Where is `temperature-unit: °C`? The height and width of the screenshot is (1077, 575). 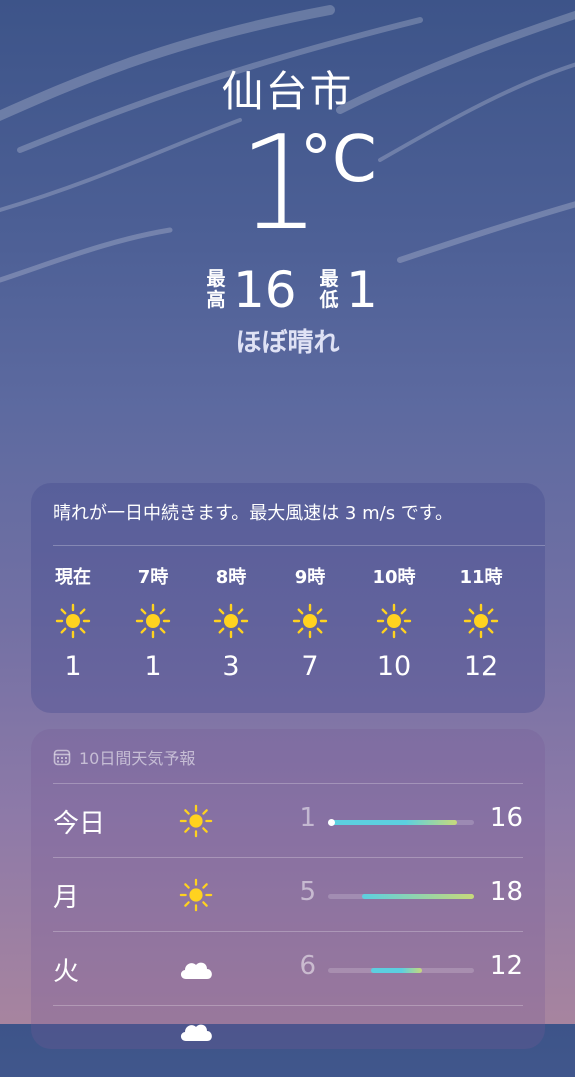 temperature-unit: °C is located at coordinates (338, 160).